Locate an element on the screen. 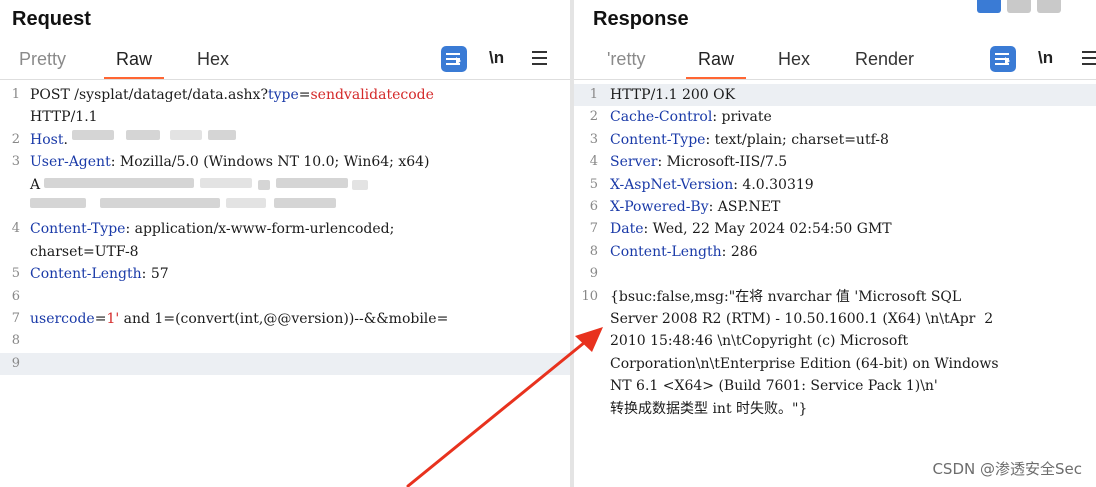 This screenshot has height=487, width=1096. response-code-line: 9 is located at coordinates (835, 274).